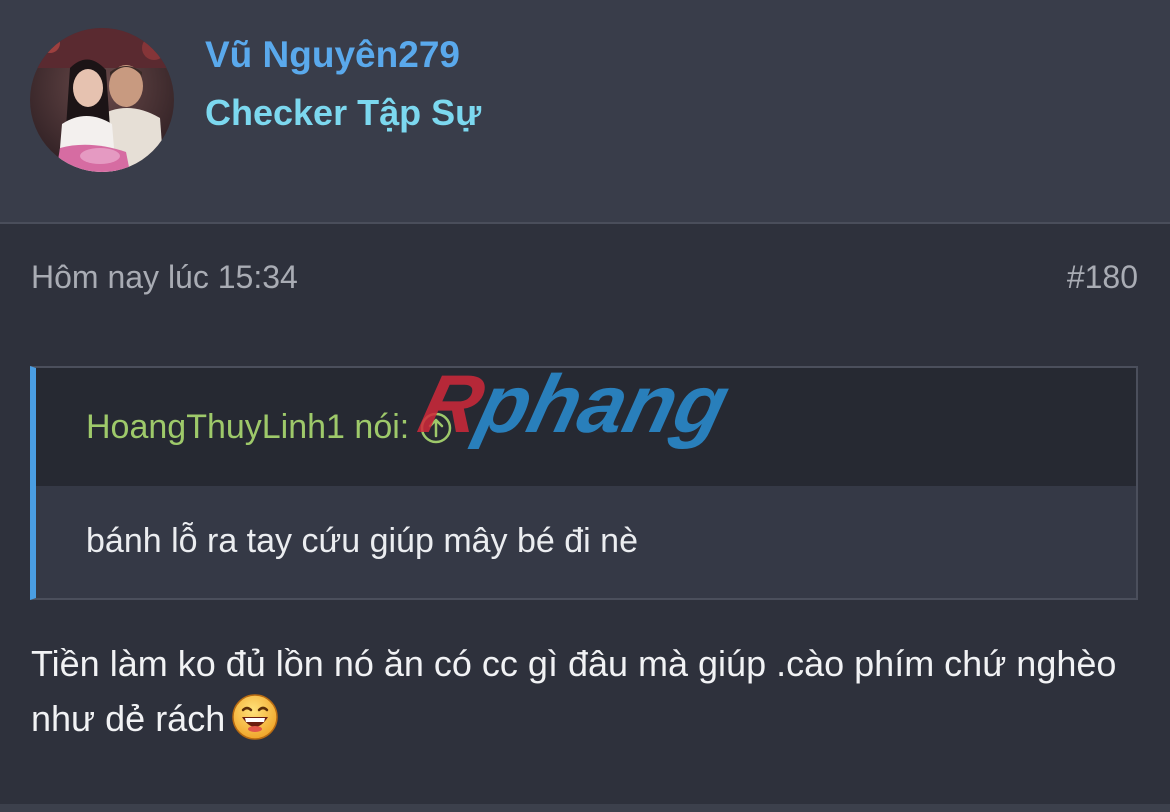 The height and width of the screenshot is (812, 1170). What do you see at coordinates (585, 808) in the screenshot?
I see `bottom-divider` at bounding box center [585, 808].